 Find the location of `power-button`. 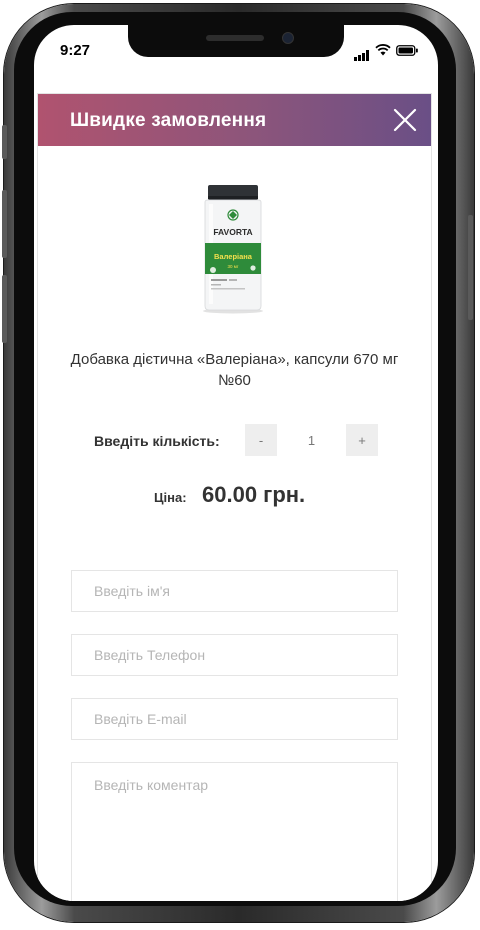

power-button is located at coordinates (470, 267).